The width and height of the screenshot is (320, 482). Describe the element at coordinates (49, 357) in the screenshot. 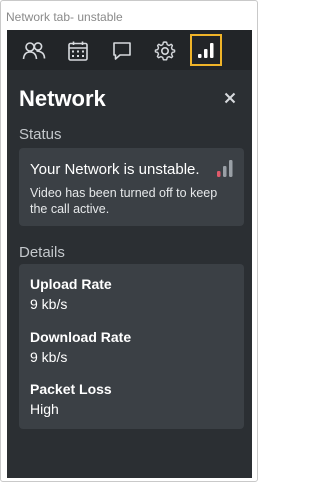

I see `download-rate-value: 9 kb/s` at that location.